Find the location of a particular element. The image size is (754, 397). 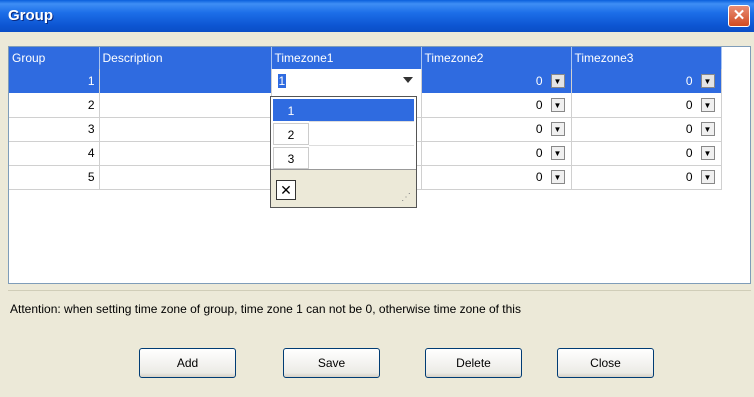

dropdown-option: 2 is located at coordinates (291, 134).